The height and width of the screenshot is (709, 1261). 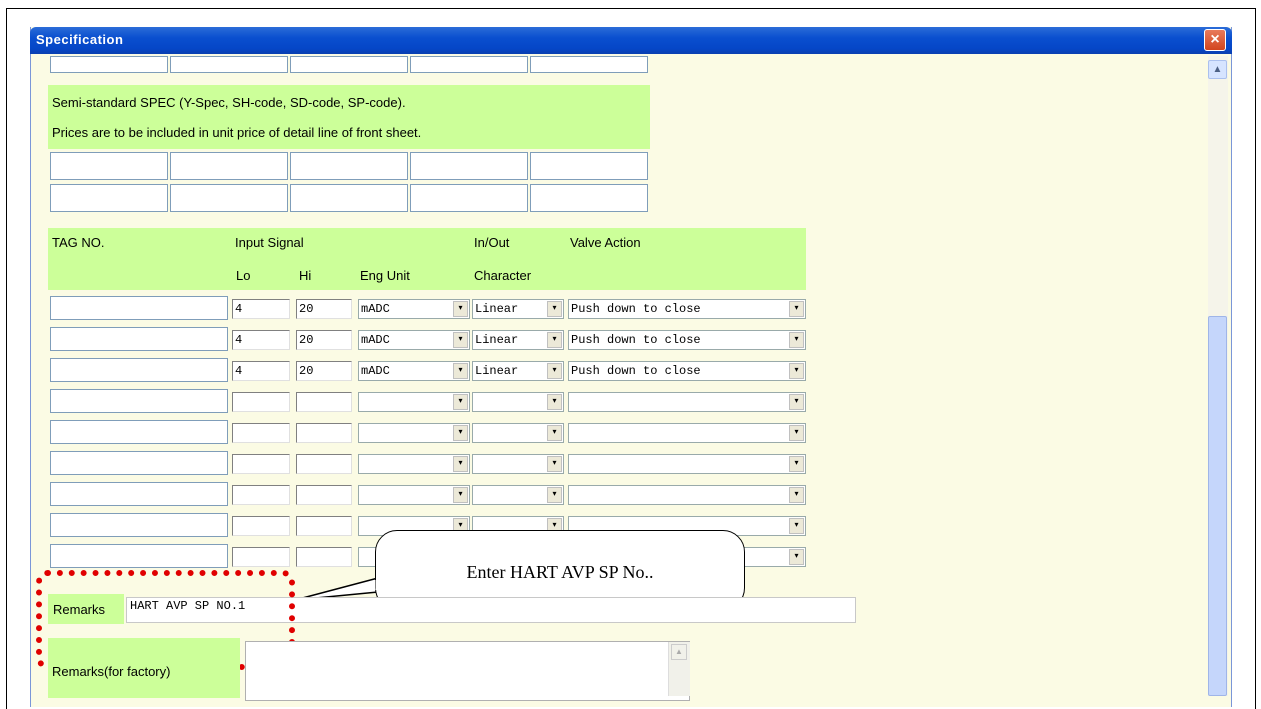 What do you see at coordinates (467, 671) in the screenshot?
I see `factory-remarks-textarea` at bounding box center [467, 671].